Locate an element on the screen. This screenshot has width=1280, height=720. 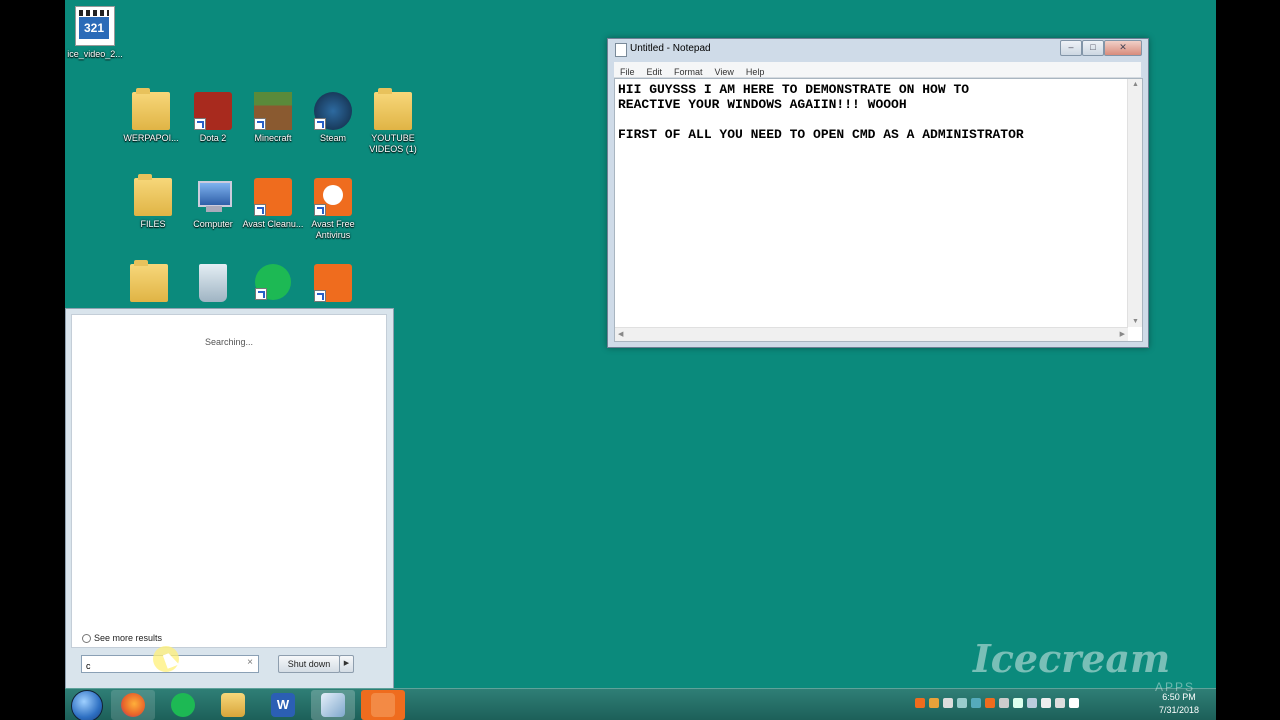
tray-network-icon is located at coordinates (1060, 703).